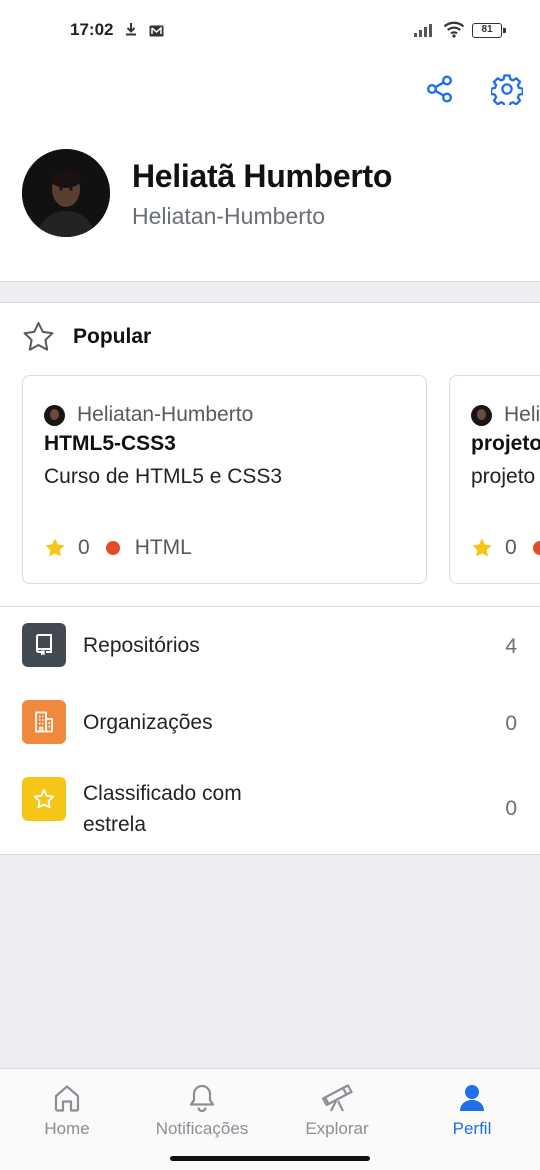 The height and width of the screenshot is (1170, 540). Describe the element at coordinates (511, 646) in the screenshot. I see `menu-count-repositories: 4` at that location.